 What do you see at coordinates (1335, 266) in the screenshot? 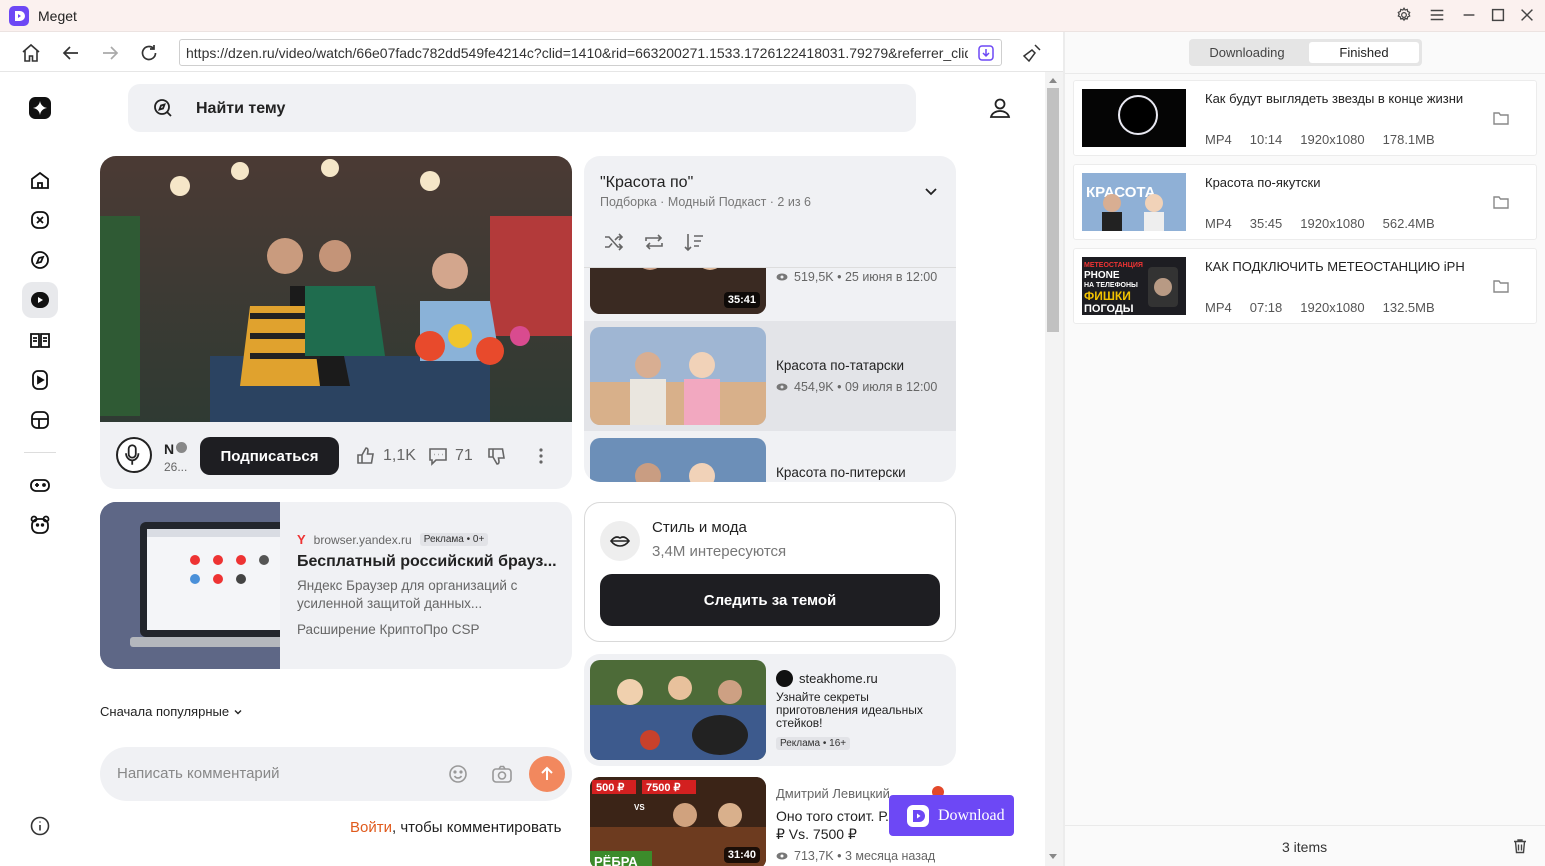
I see `download-title: КАК ПОДКЛЮЧИТЬ МЕТЕОСТАНЦИЮ iPHC` at bounding box center [1335, 266].